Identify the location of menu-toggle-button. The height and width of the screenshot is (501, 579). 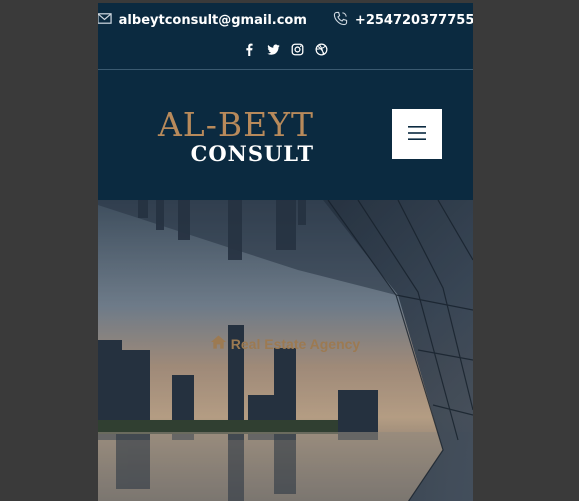
(417, 134).